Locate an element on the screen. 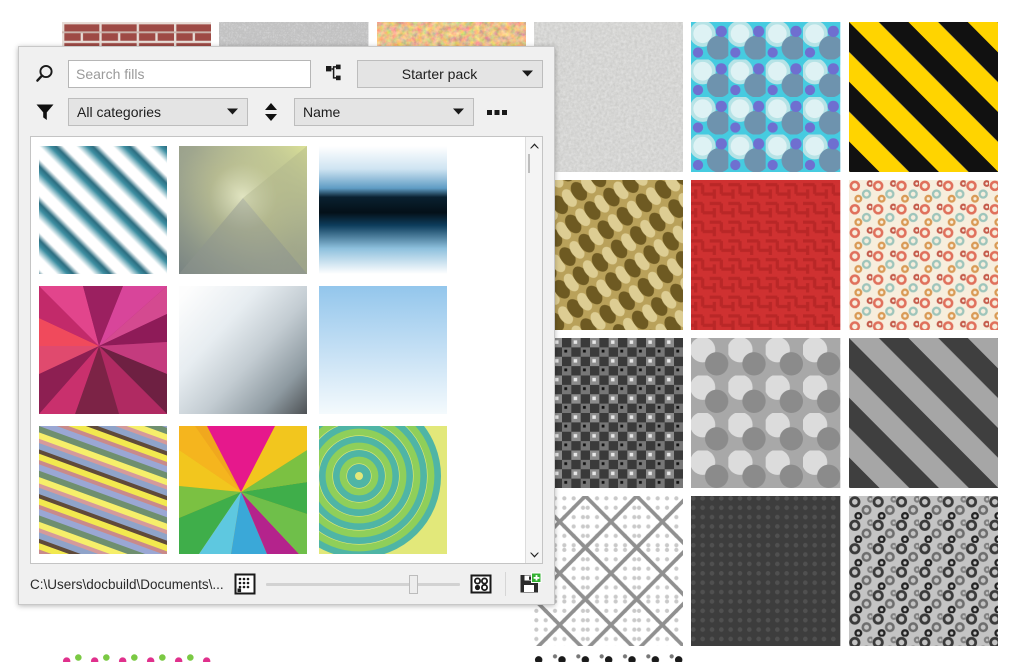 The width and height of the screenshot is (1020, 662). fill-swatch-silver-diagonal-gradient is located at coordinates (243, 350).